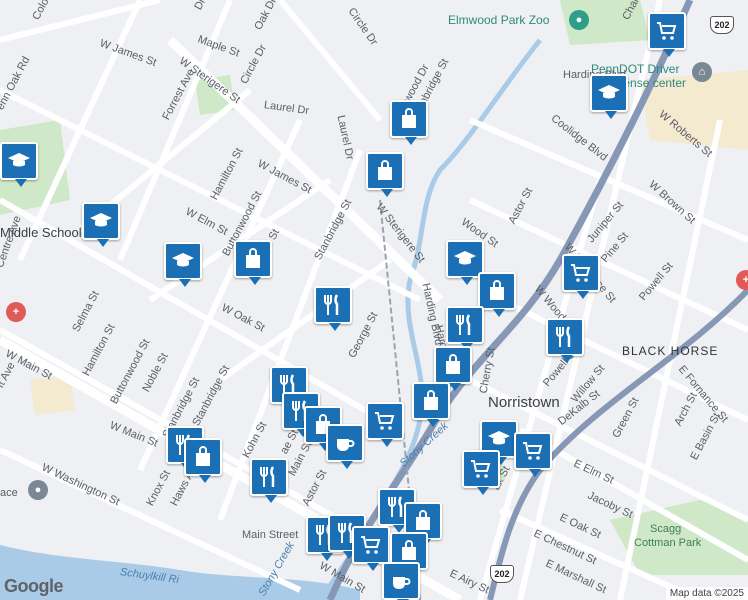  Describe the element at coordinates (702, 72) in the screenshot. I see `dmv-building-icon: ⌂` at that location.